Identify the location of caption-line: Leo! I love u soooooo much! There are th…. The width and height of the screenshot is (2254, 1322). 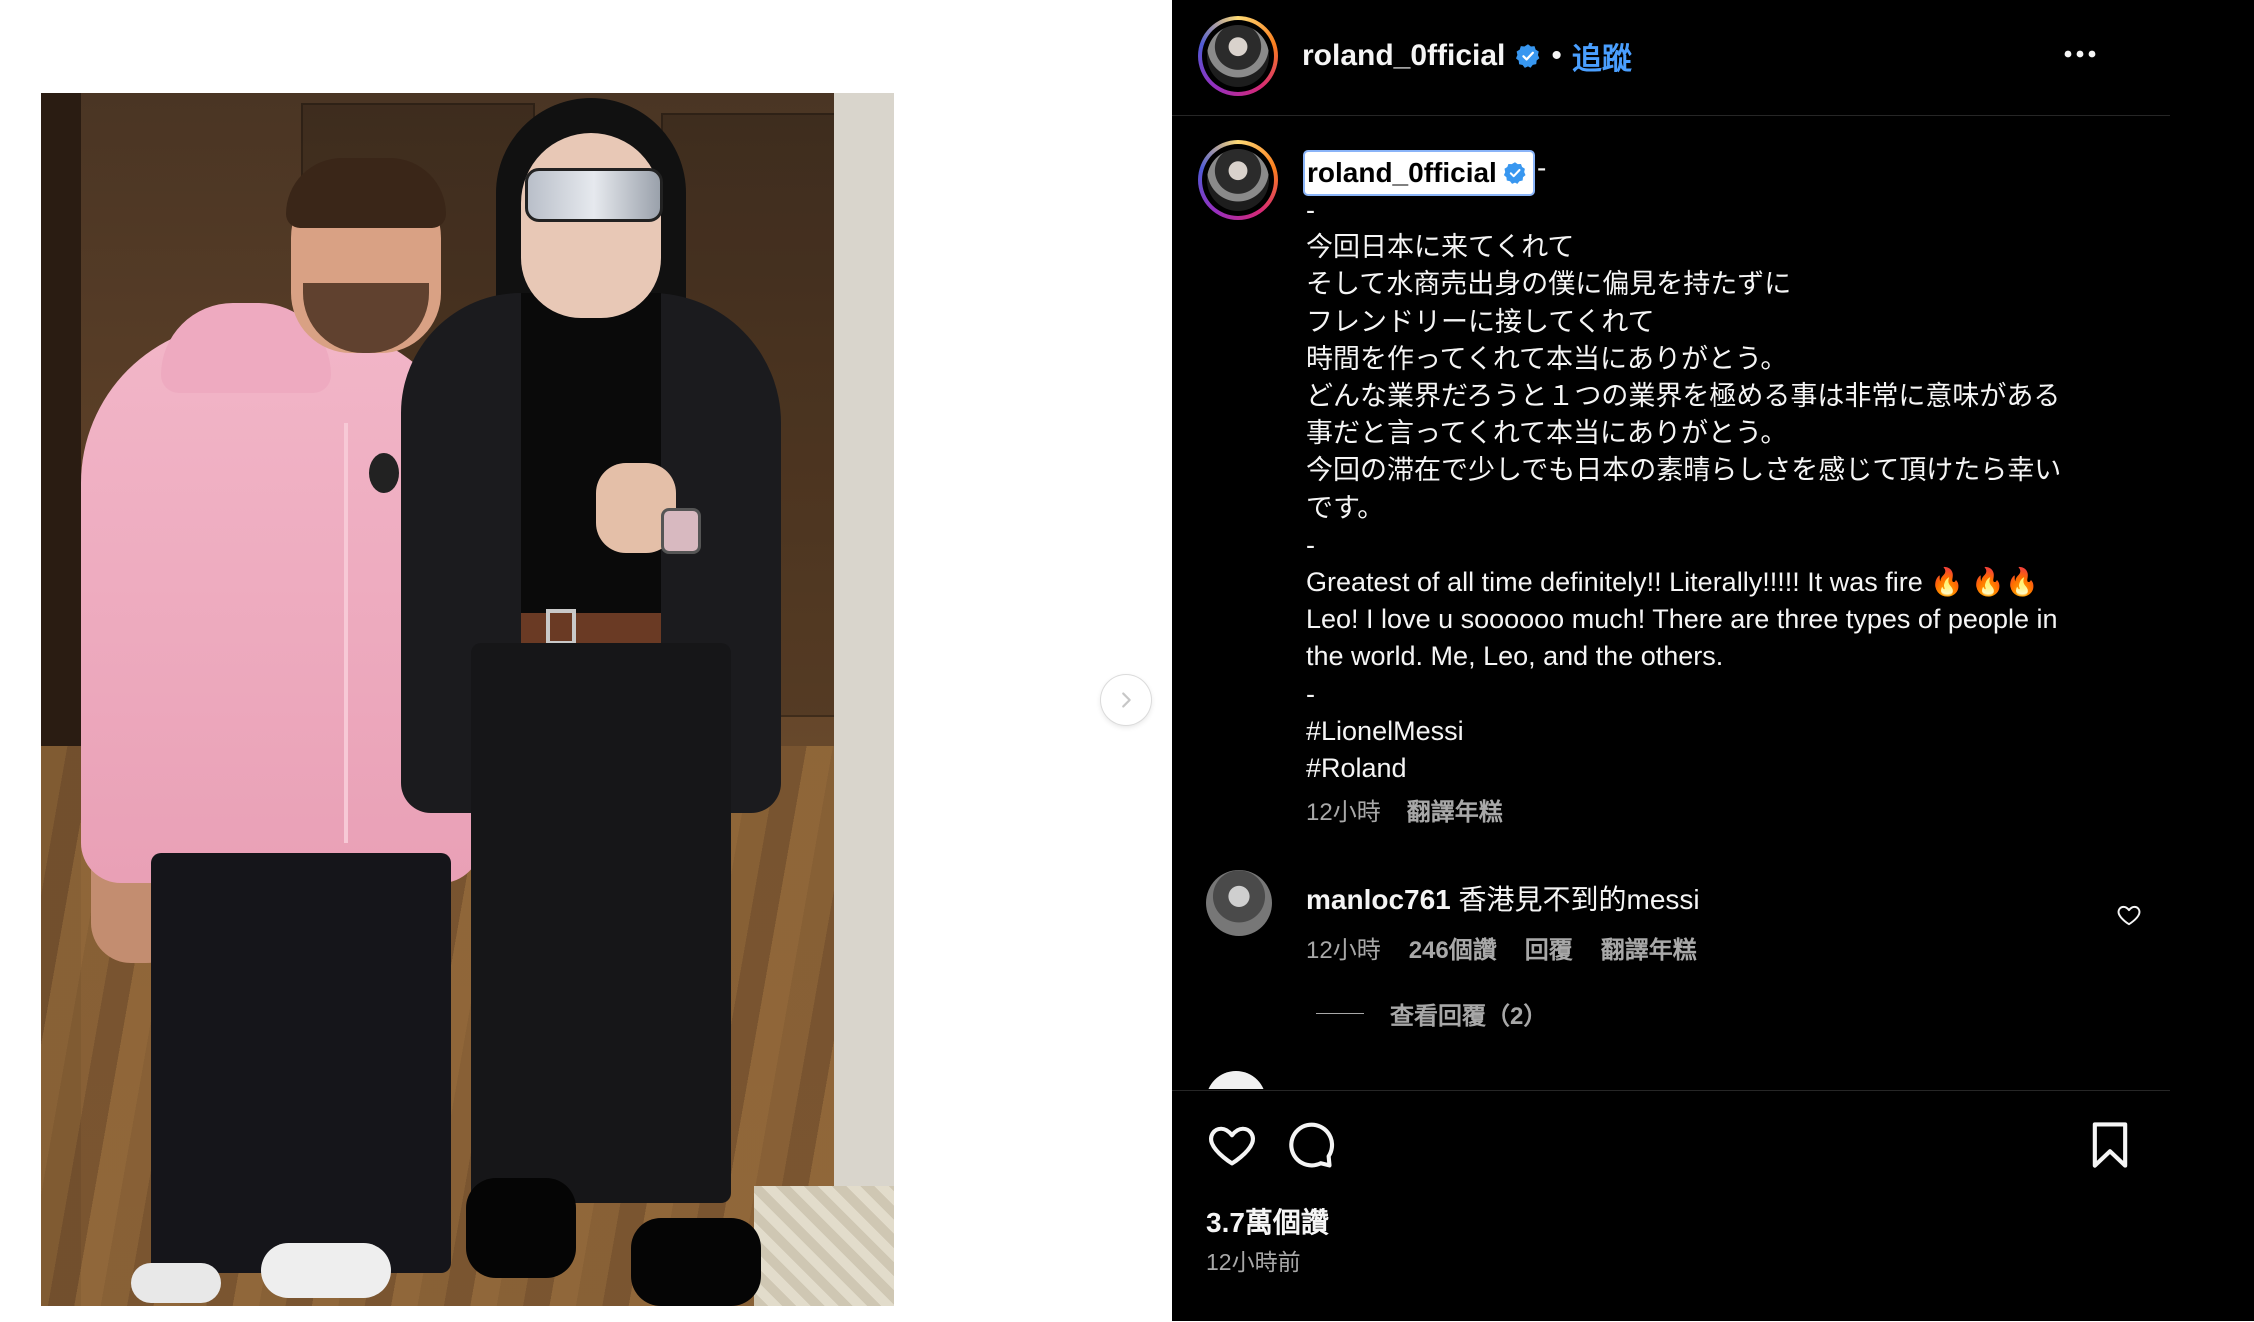
(1682, 619).